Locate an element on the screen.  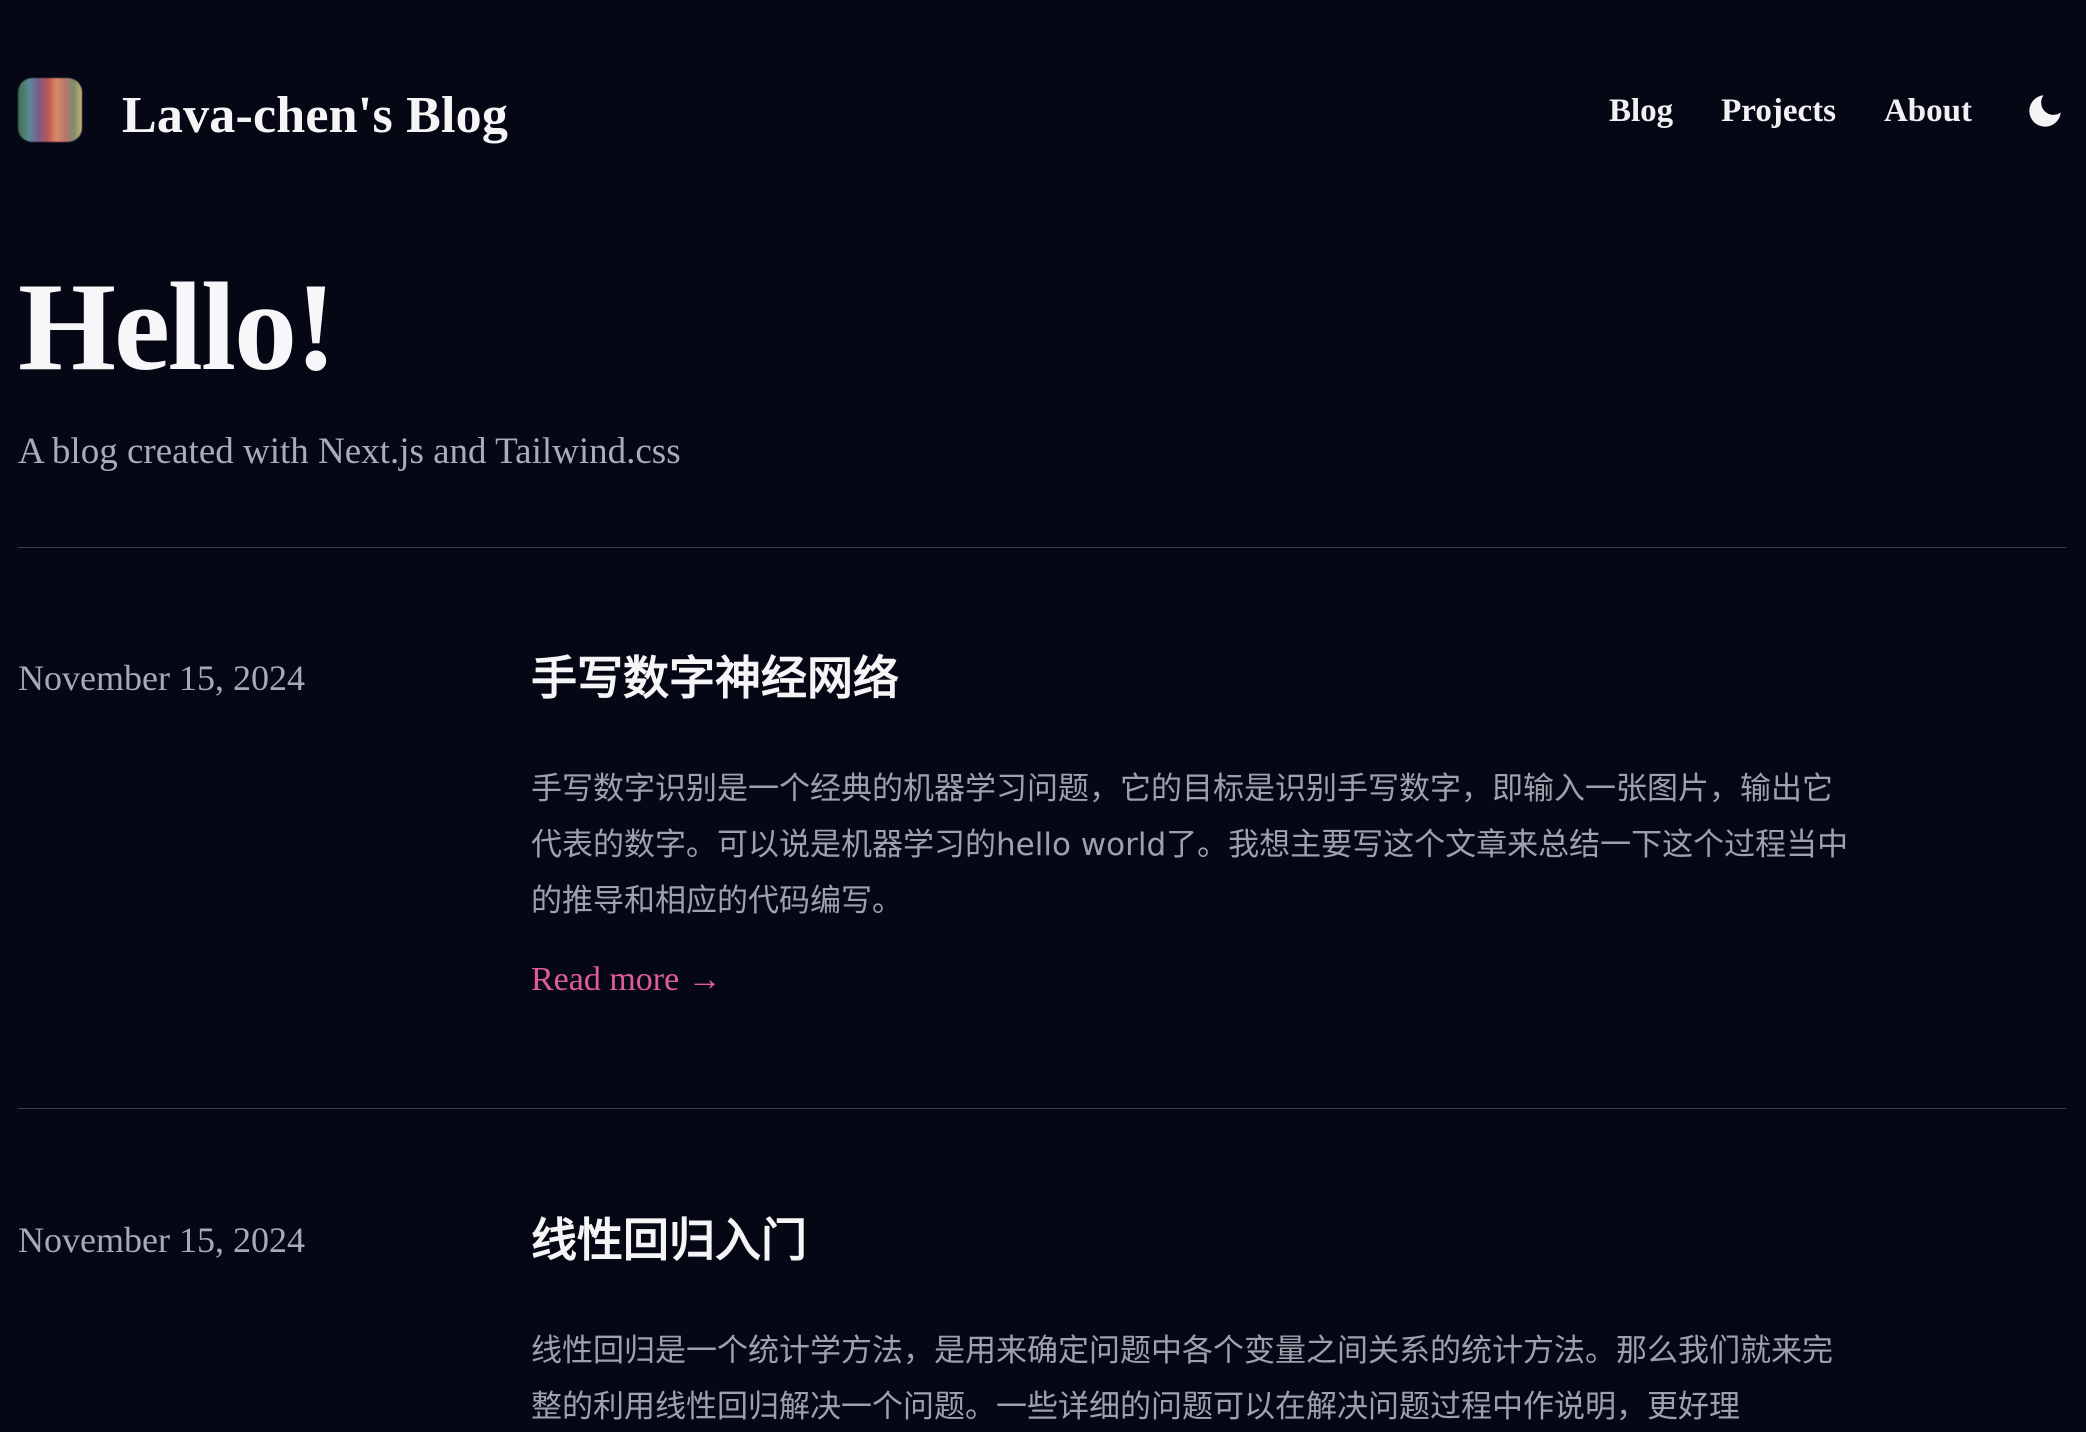
nav-link-blog: Blog is located at coordinates (1641, 111).